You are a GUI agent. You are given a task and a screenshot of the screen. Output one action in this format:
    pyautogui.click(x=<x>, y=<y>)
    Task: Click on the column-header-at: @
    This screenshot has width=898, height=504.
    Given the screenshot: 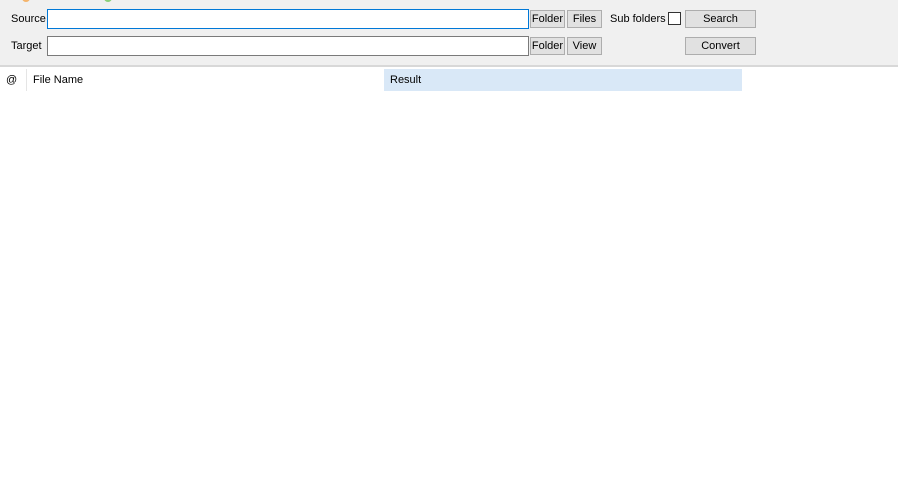 What is the action you would take?
    pyautogui.click(x=13, y=80)
    